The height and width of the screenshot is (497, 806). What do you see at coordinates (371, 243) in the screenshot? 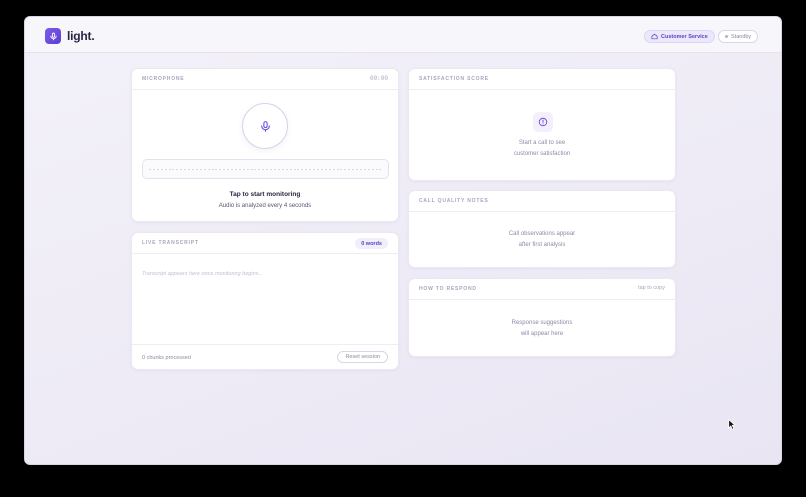
I see `word-count-badge: 0 words` at bounding box center [371, 243].